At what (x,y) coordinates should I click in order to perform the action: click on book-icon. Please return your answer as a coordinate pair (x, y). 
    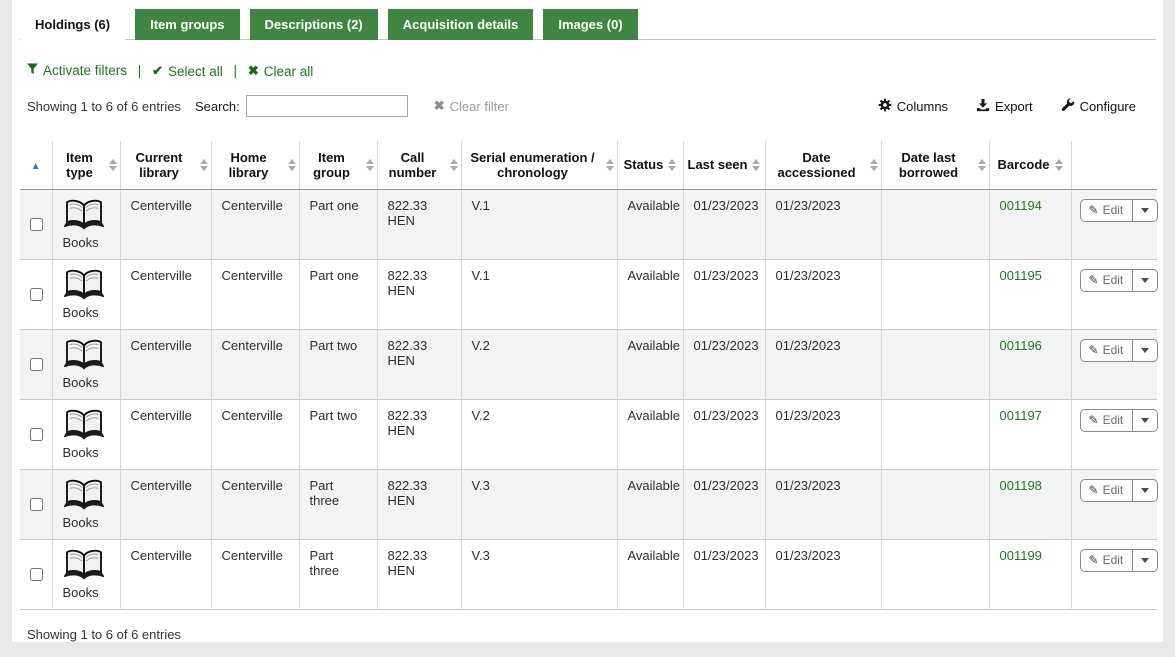
    Looking at the image, I should click on (86, 215).